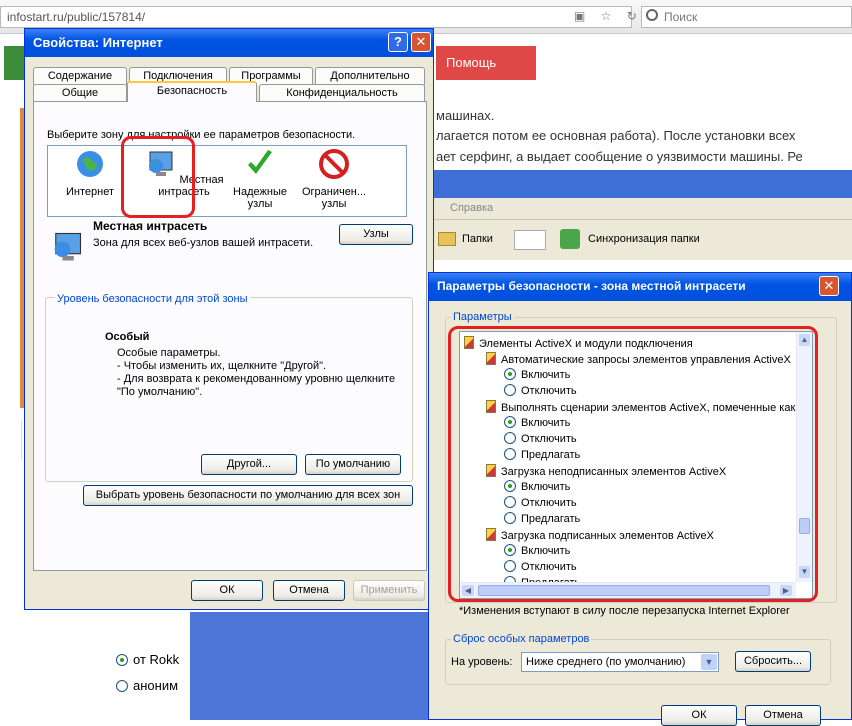 The height and width of the screenshot is (726, 852). I want to click on reset-level-label: На уровень:, so click(482, 662).